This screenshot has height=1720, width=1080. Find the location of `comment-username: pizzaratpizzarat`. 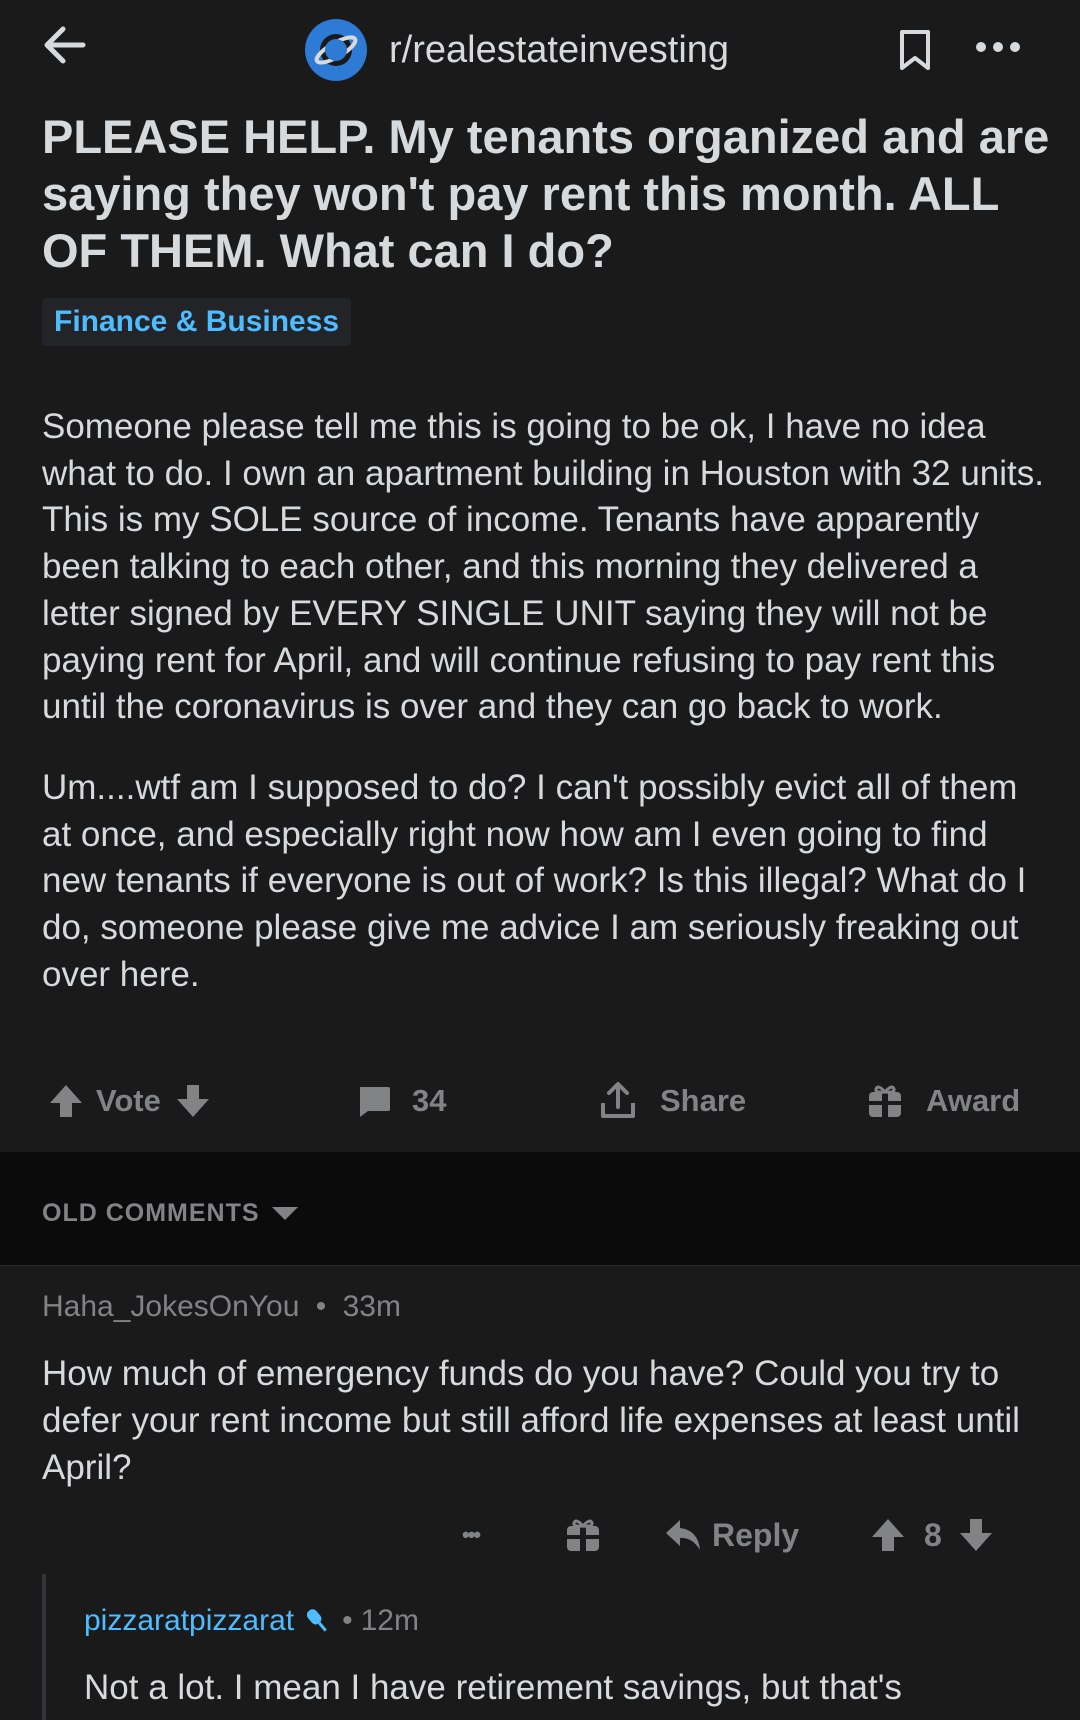

comment-username: pizzaratpizzarat is located at coordinates (189, 1621).